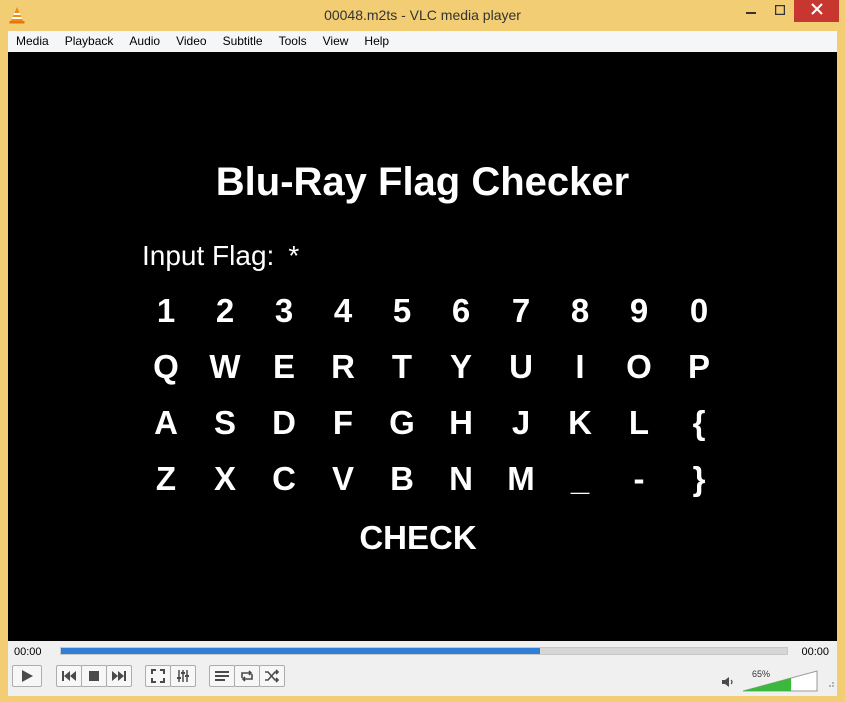 This screenshot has height=702, width=845. What do you see at coordinates (580, 479) in the screenshot?
I see `key-4-8: _` at bounding box center [580, 479].